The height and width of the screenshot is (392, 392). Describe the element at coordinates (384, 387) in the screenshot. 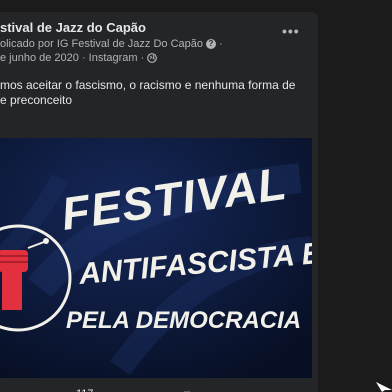

I see `cursor-icon` at that location.